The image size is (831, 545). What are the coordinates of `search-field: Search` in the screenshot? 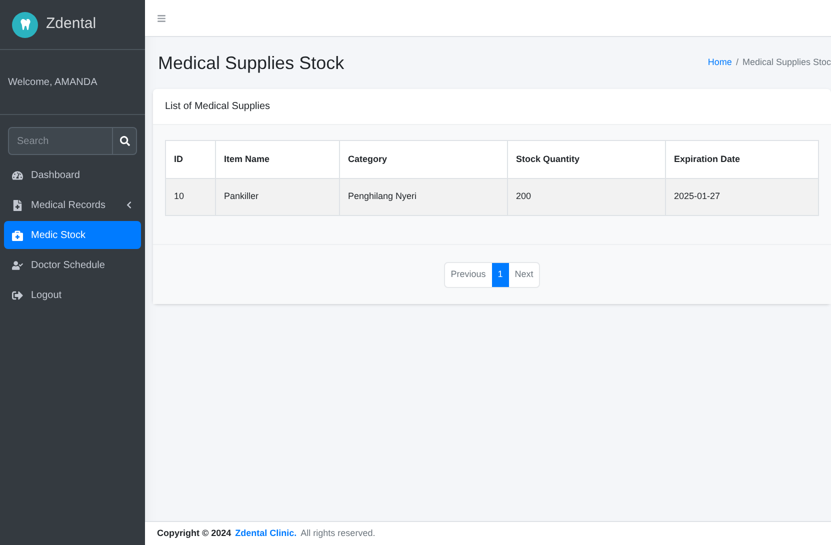 It's located at (60, 141).